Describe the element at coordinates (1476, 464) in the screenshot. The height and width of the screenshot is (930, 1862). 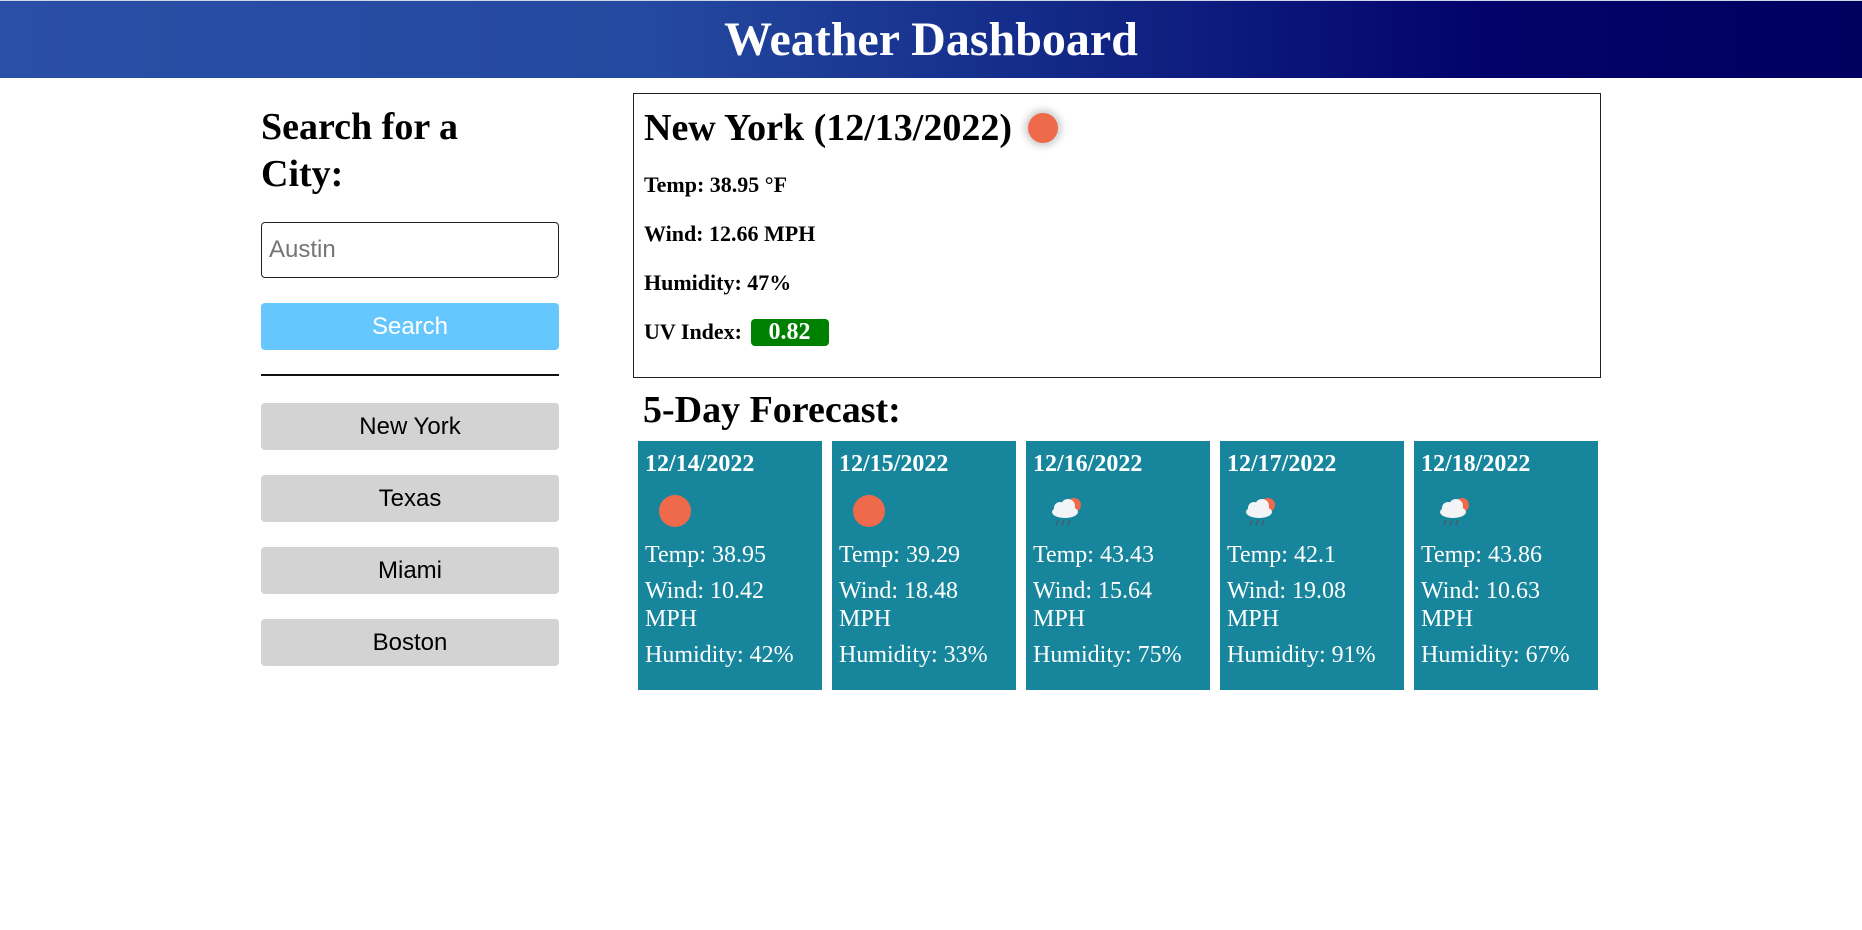
I see `forecast-date: 12/18/2022` at that location.